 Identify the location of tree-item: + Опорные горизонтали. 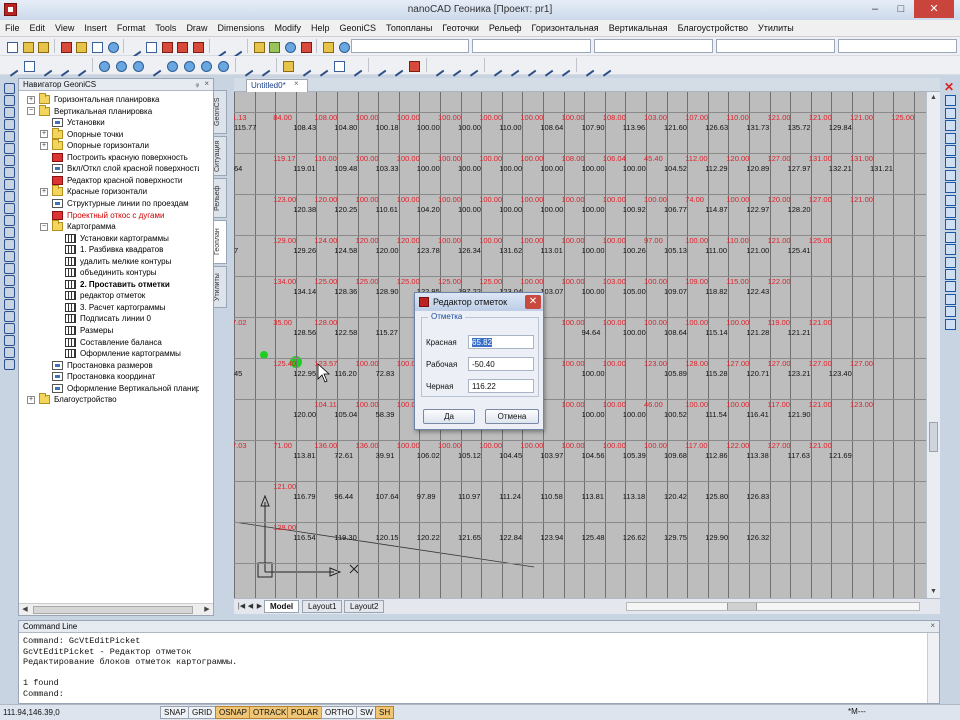
(94, 145).